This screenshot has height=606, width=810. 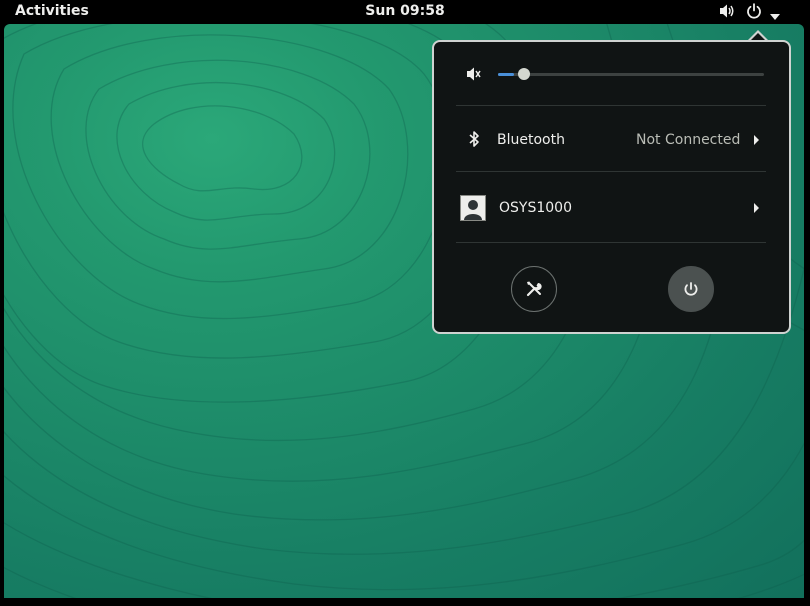 What do you see at coordinates (611, 208) in the screenshot?
I see `user-row: OSYS1000` at bounding box center [611, 208].